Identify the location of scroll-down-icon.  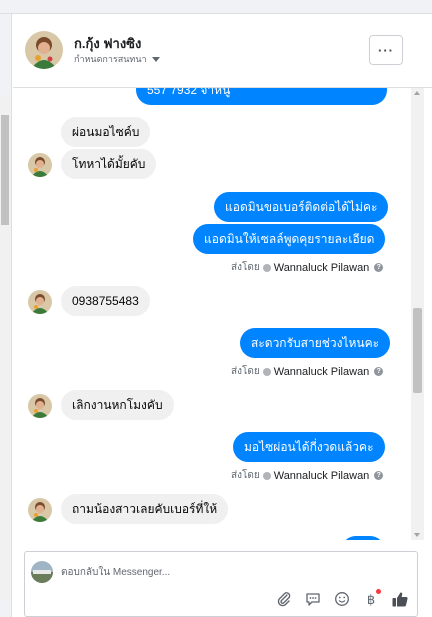
(417, 535).